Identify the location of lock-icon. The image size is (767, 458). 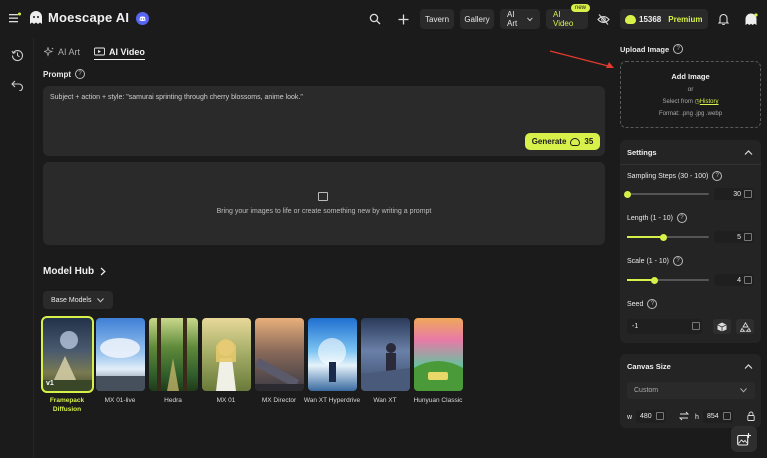
(751, 416).